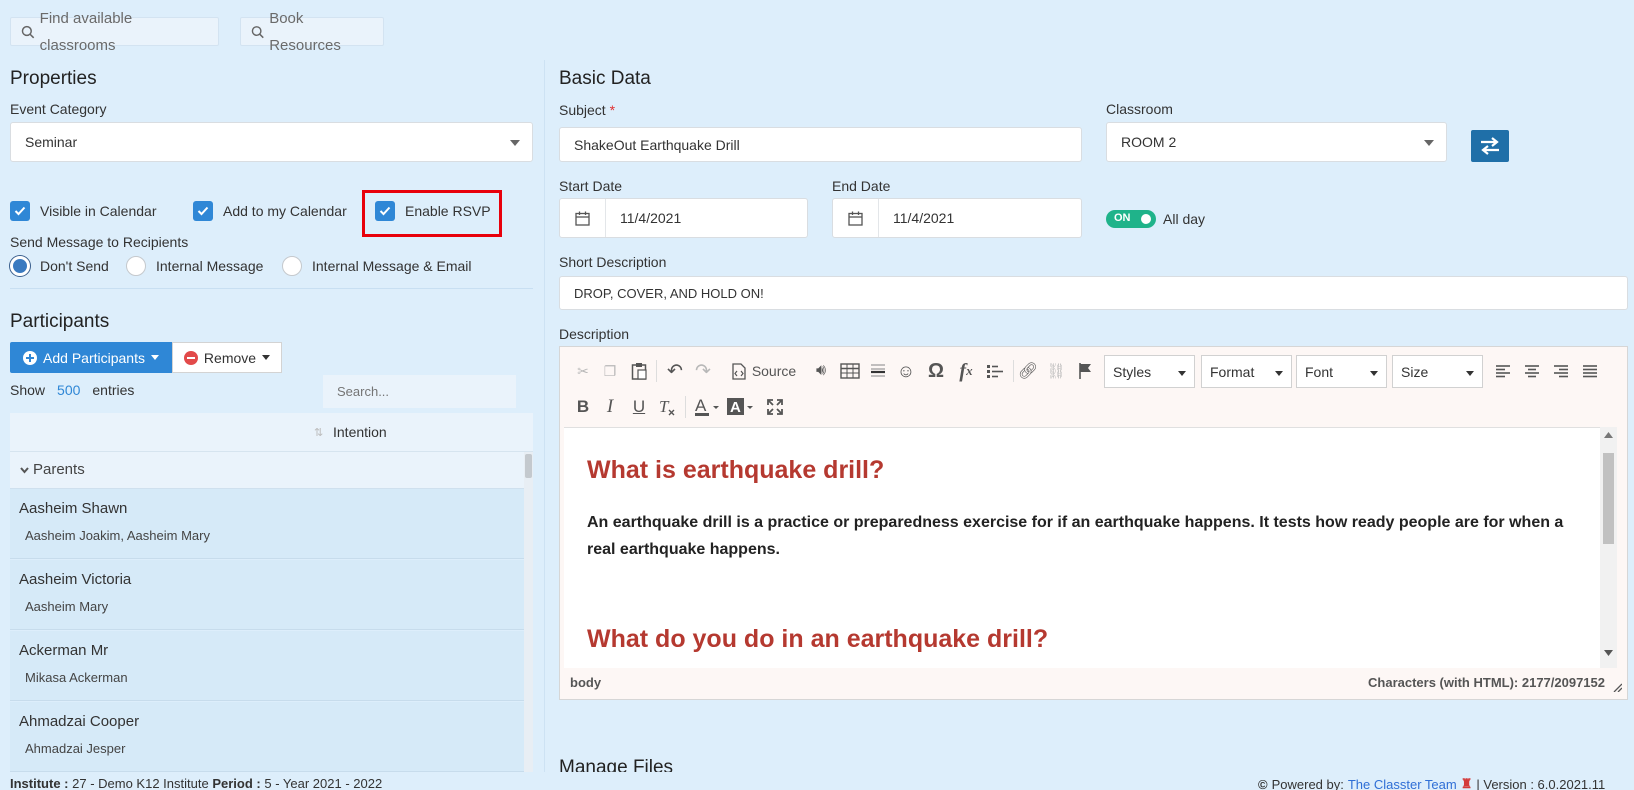 The image size is (1634, 790). Describe the element at coordinates (39, 783) in the screenshot. I see `institute-label: Institute :` at that location.